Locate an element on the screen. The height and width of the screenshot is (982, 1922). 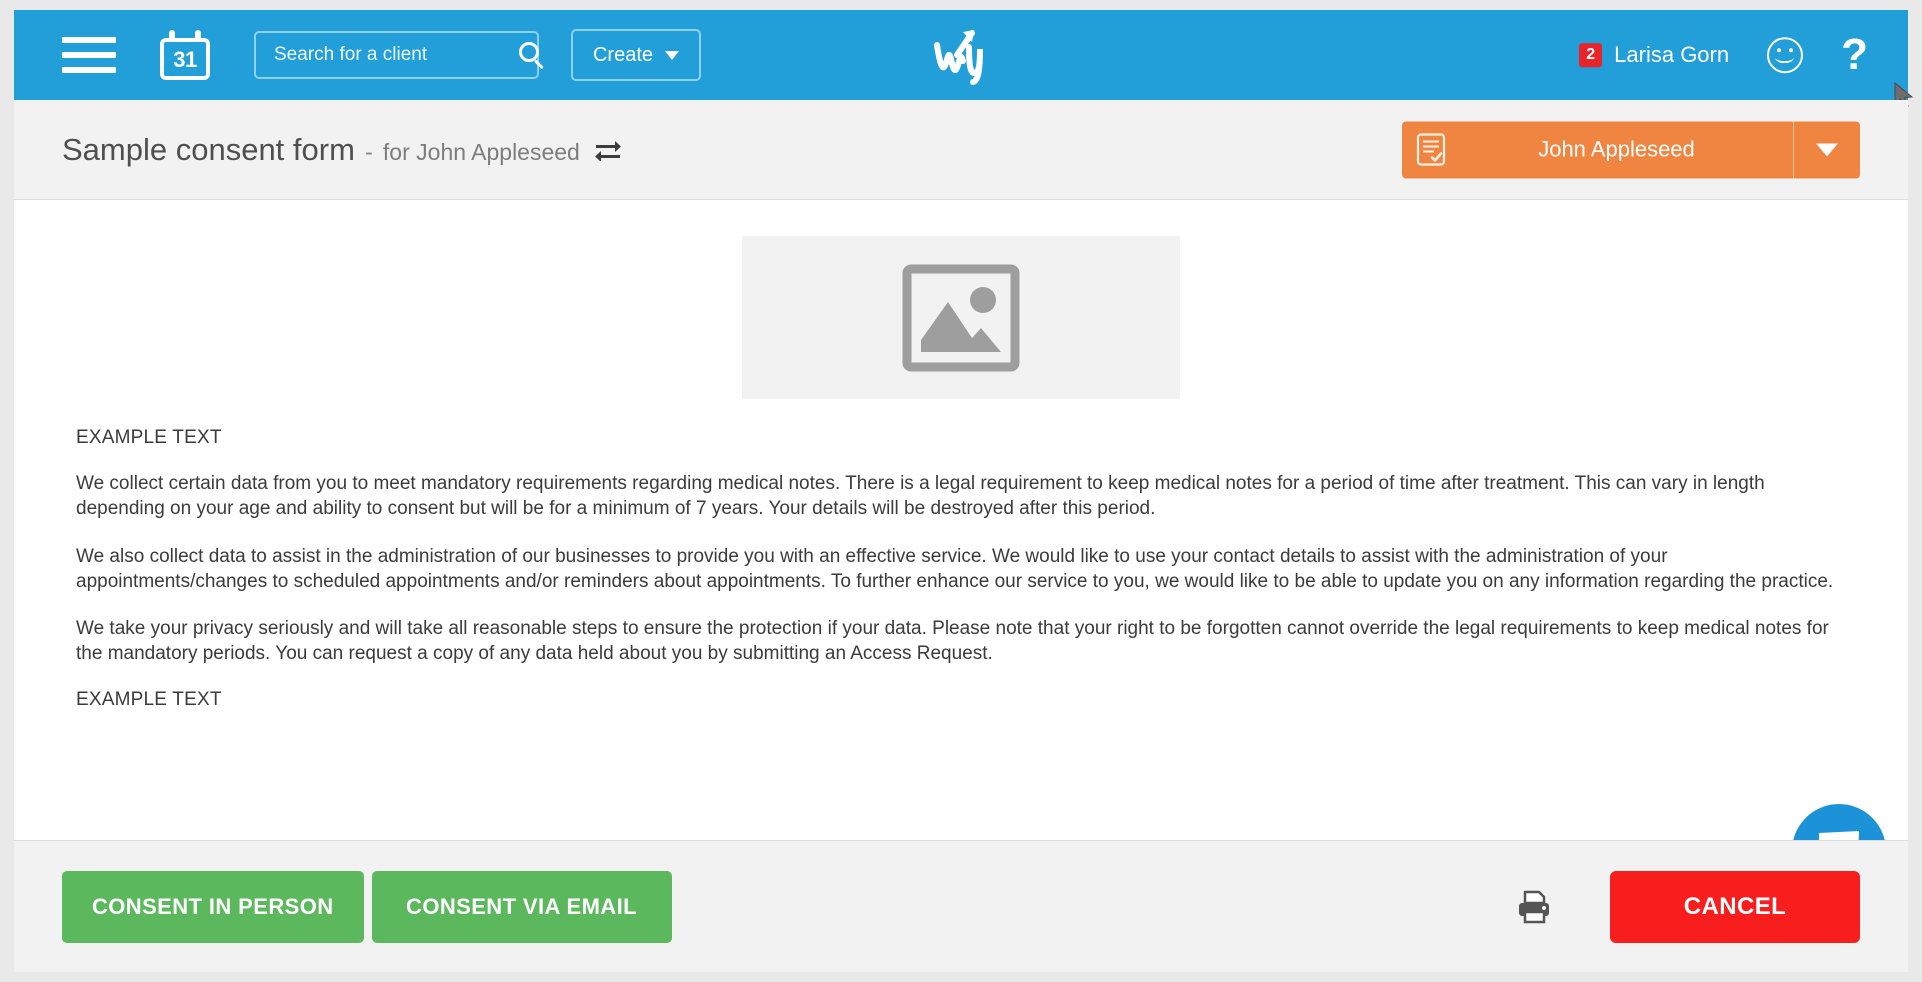
footer-primary-actions: CONSENT IN PERSON CONSENT VIA EMAIL is located at coordinates (343, 906).